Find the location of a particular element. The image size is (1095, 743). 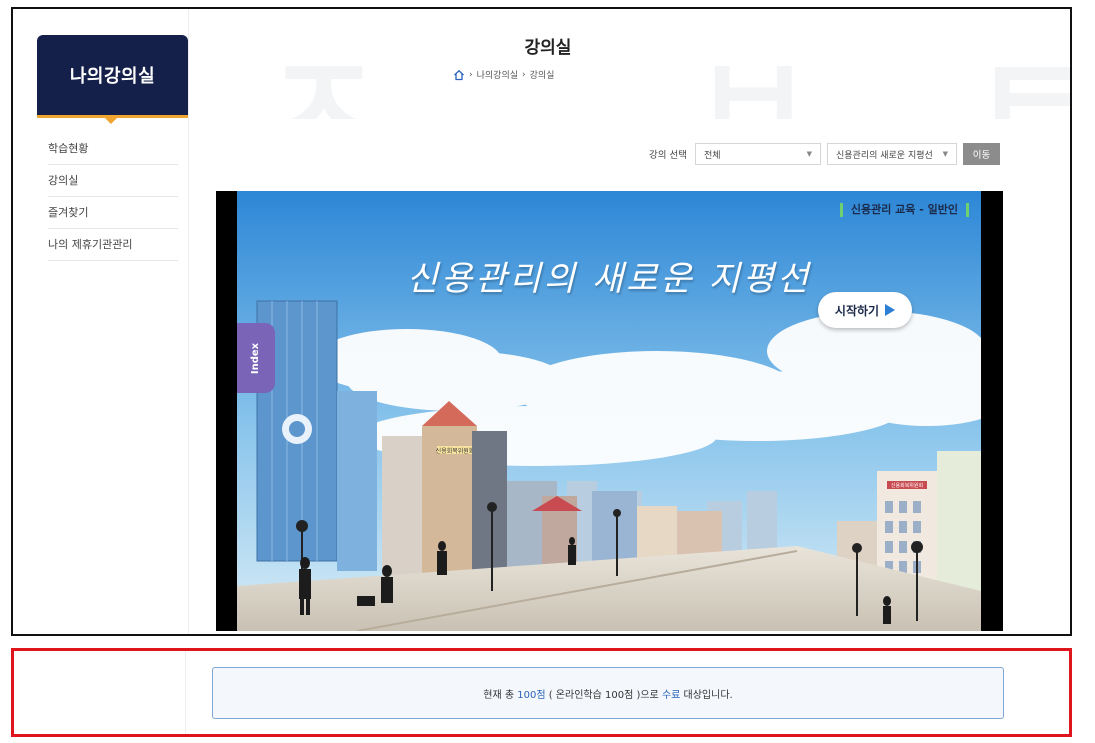

breadcrumb-item: 나의강의실 is located at coordinates (497, 74).